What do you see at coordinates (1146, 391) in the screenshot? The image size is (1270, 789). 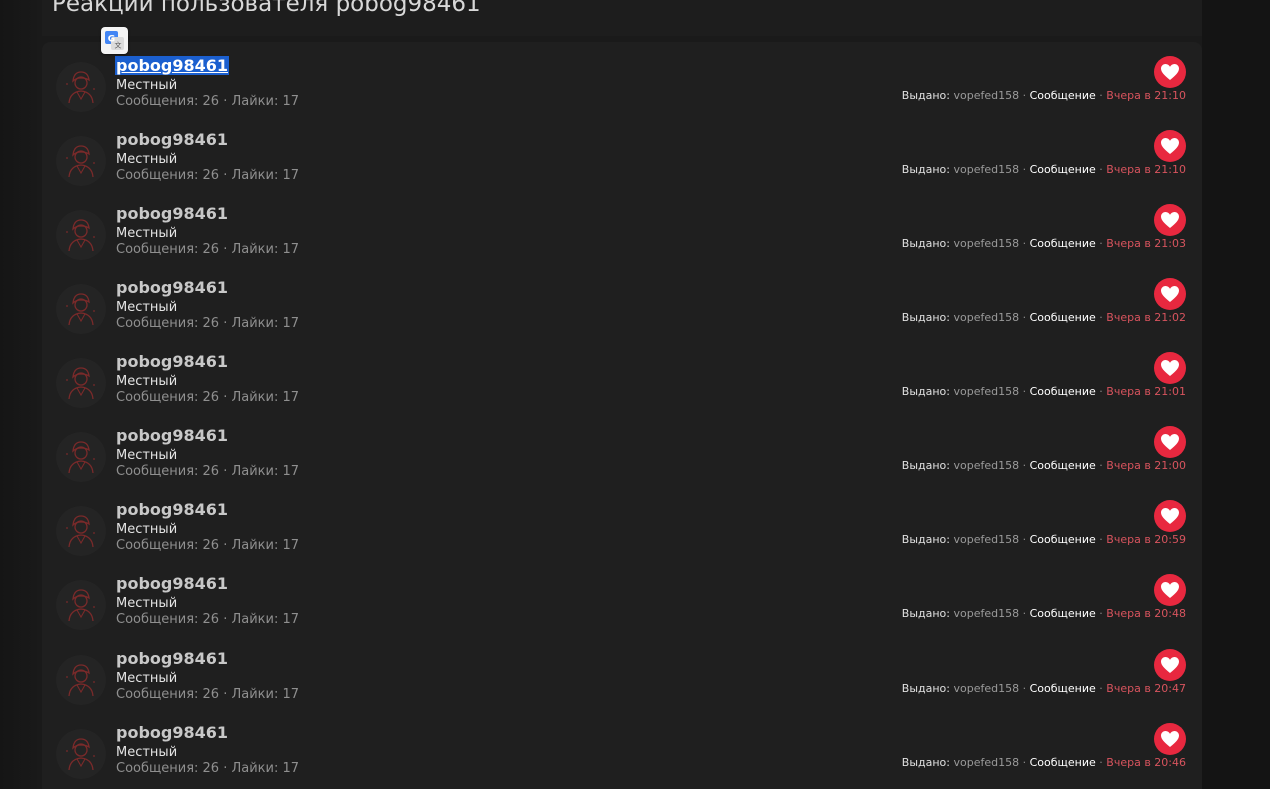 I see `reaction-time: Вчера в 21:01` at bounding box center [1146, 391].